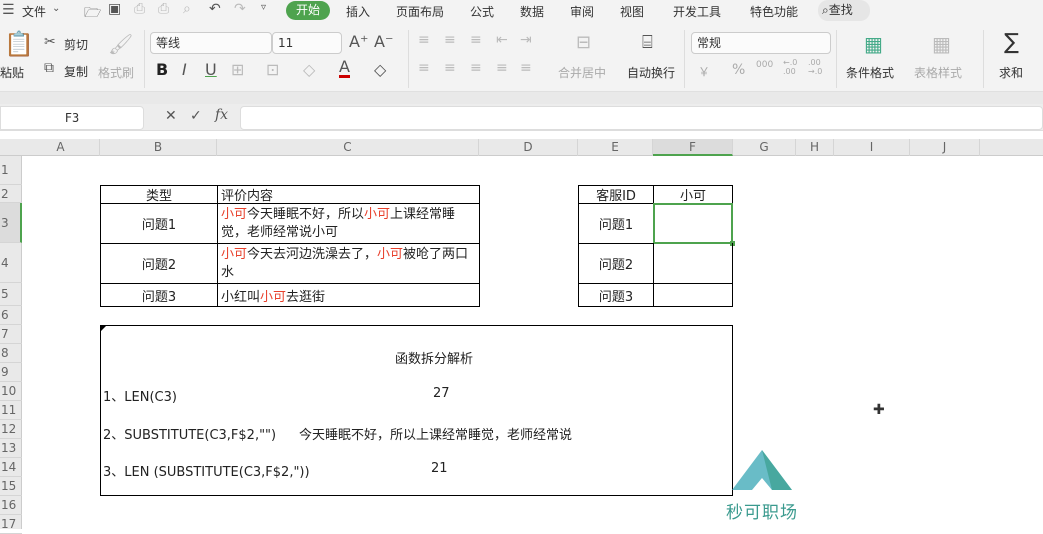  Describe the element at coordinates (358, 41) in the screenshot. I see `increase-font-icon: A⁺` at that location.